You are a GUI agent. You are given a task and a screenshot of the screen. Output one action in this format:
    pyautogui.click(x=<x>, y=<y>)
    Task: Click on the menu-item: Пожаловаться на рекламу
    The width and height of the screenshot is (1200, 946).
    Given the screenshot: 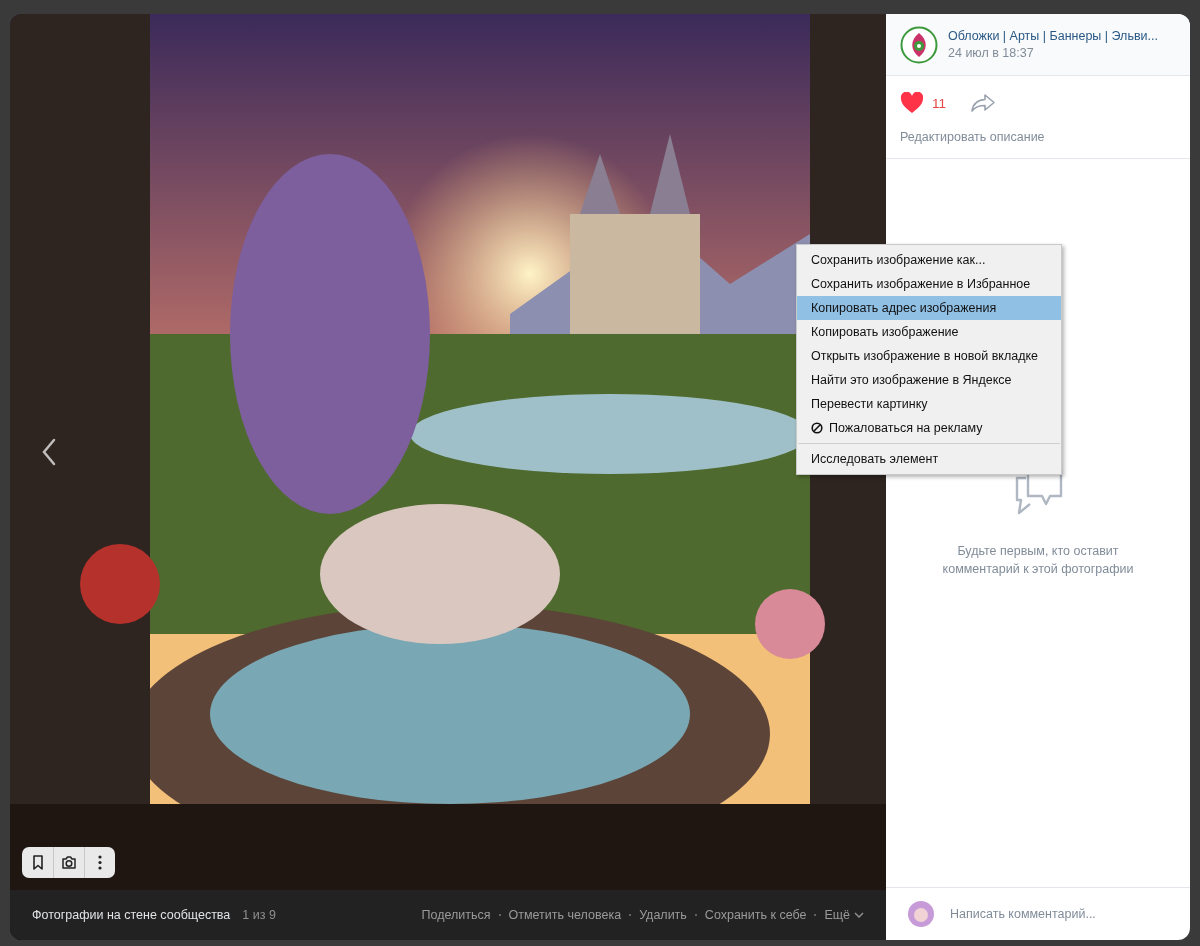 What is the action you would take?
    pyautogui.click(x=929, y=428)
    